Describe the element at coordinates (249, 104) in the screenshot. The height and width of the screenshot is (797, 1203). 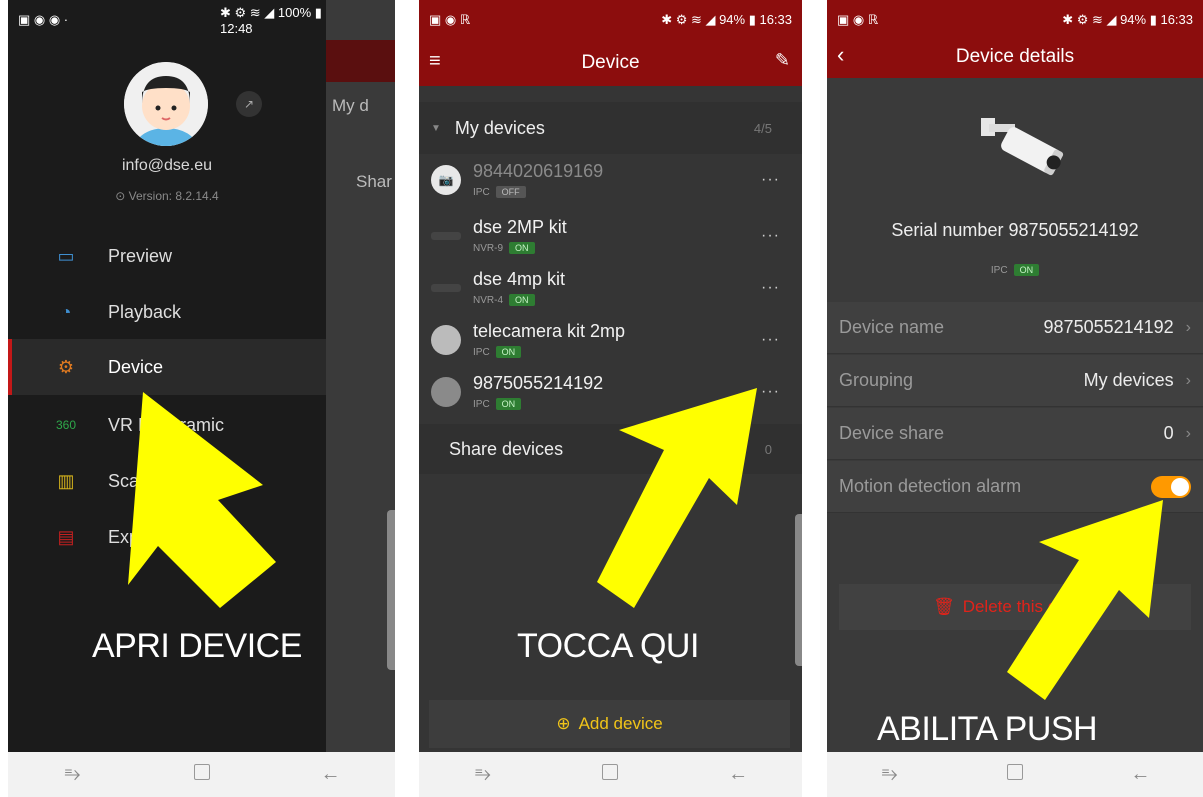
I see `share-icon: ↗` at that location.